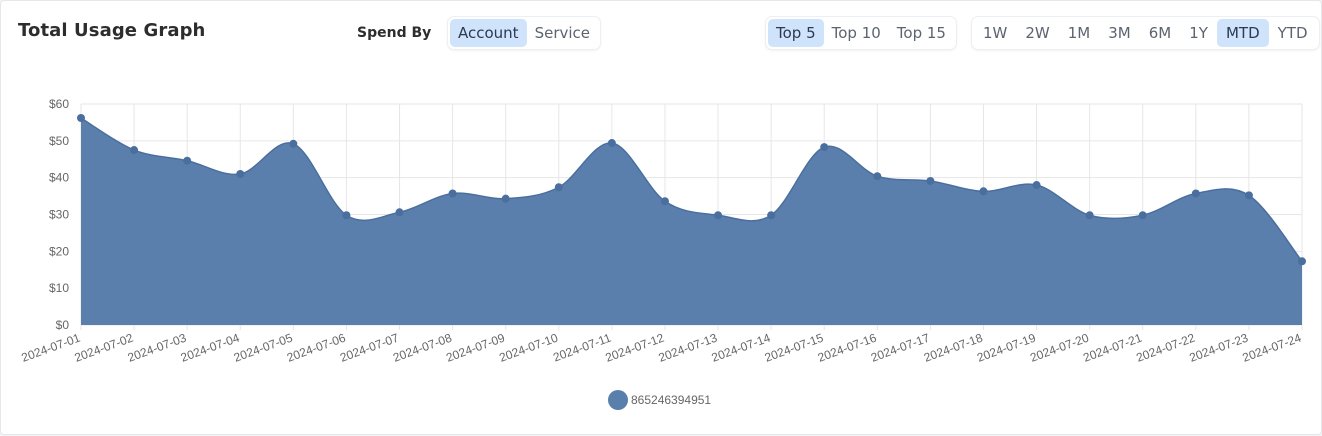 The image size is (1322, 436). I want to click on x-tick-label: 2024-07-15, so click(794, 348).